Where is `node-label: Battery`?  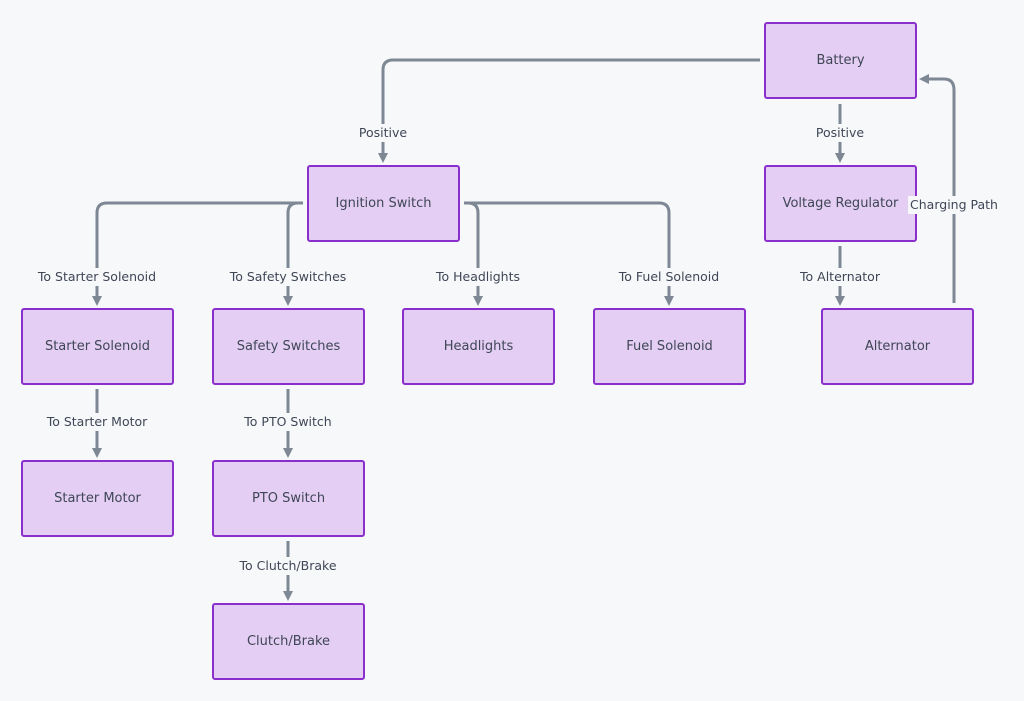 node-label: Battery is located at coordinates (840, 60).